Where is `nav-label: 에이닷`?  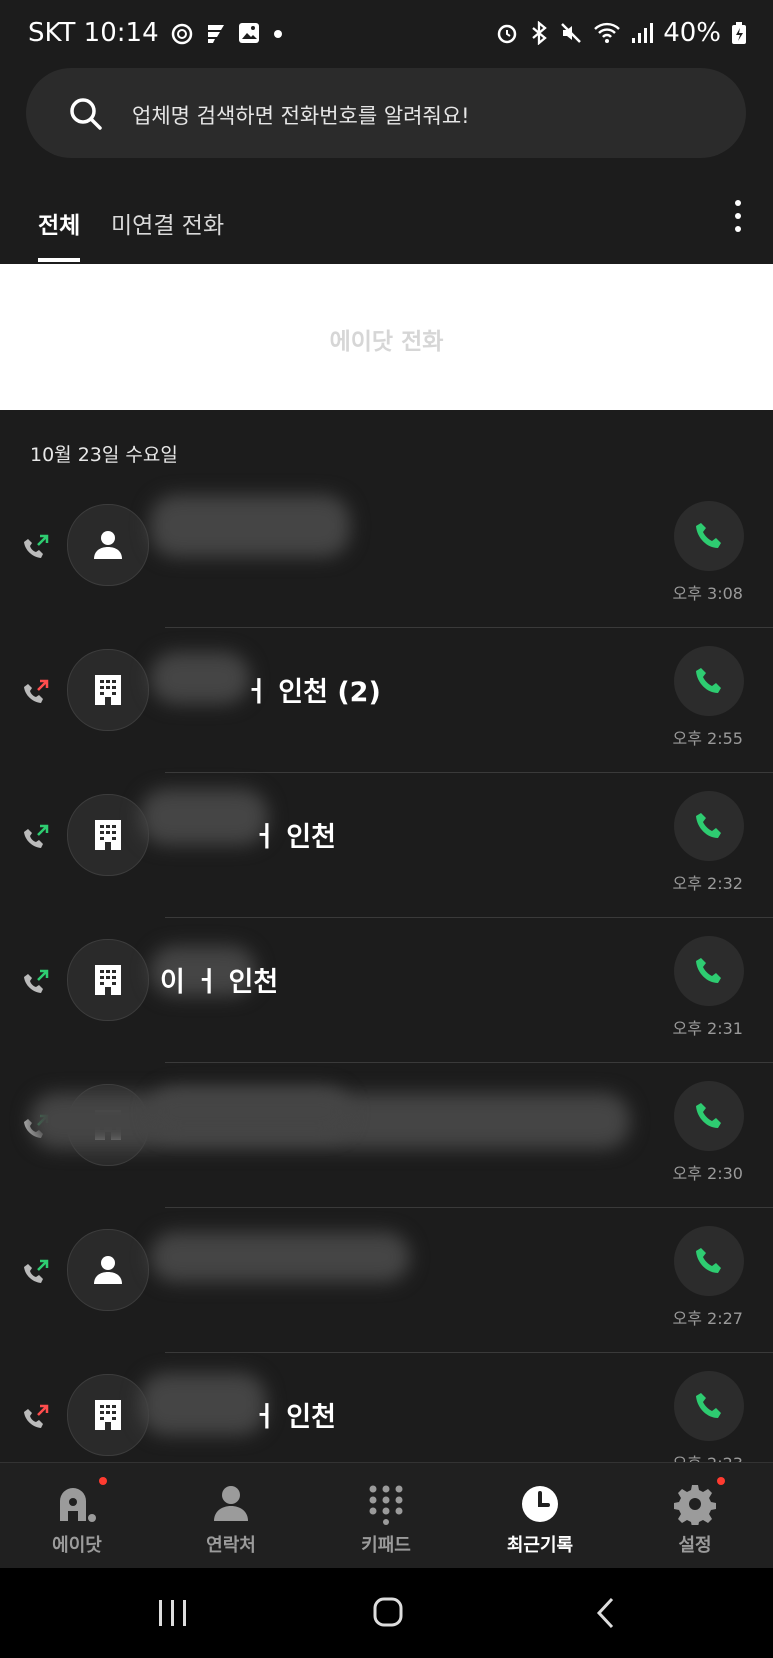 nav-label: 에이닷 is located at coordinates (77, 1545).